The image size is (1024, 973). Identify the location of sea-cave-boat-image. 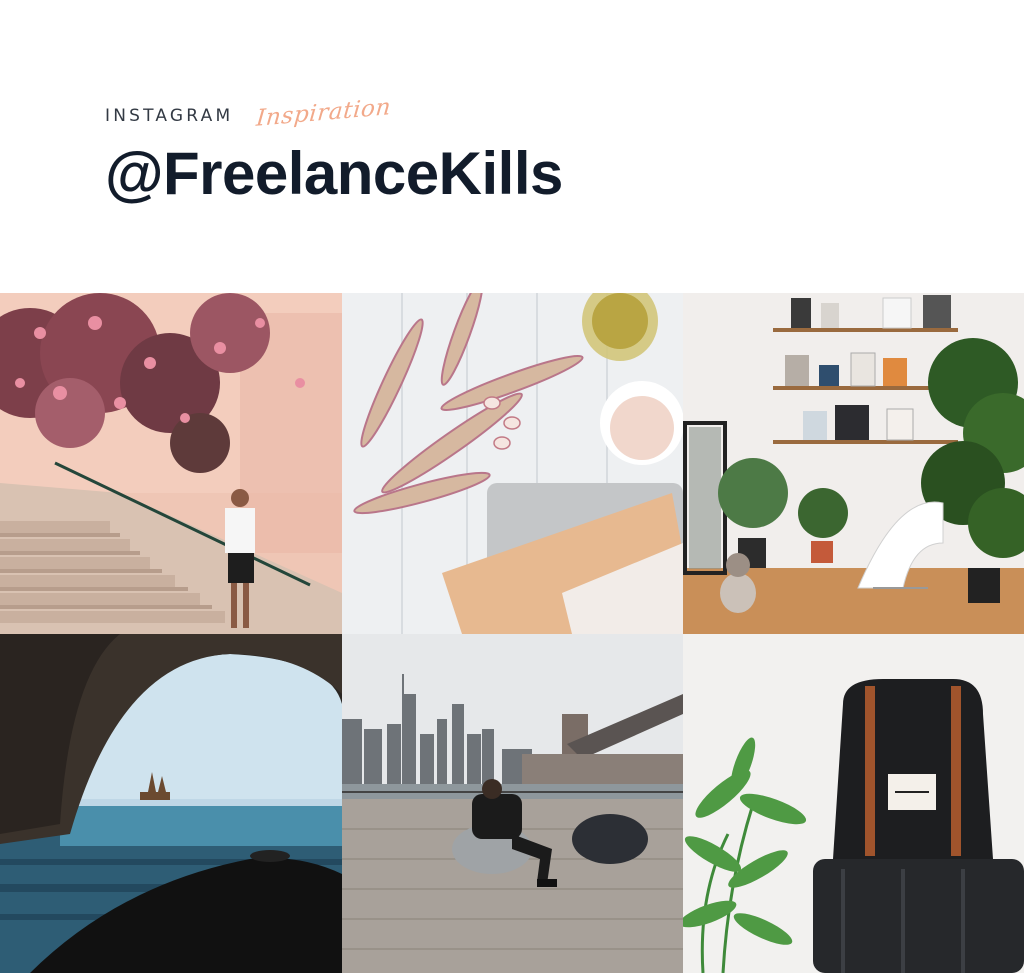
(171, 803).